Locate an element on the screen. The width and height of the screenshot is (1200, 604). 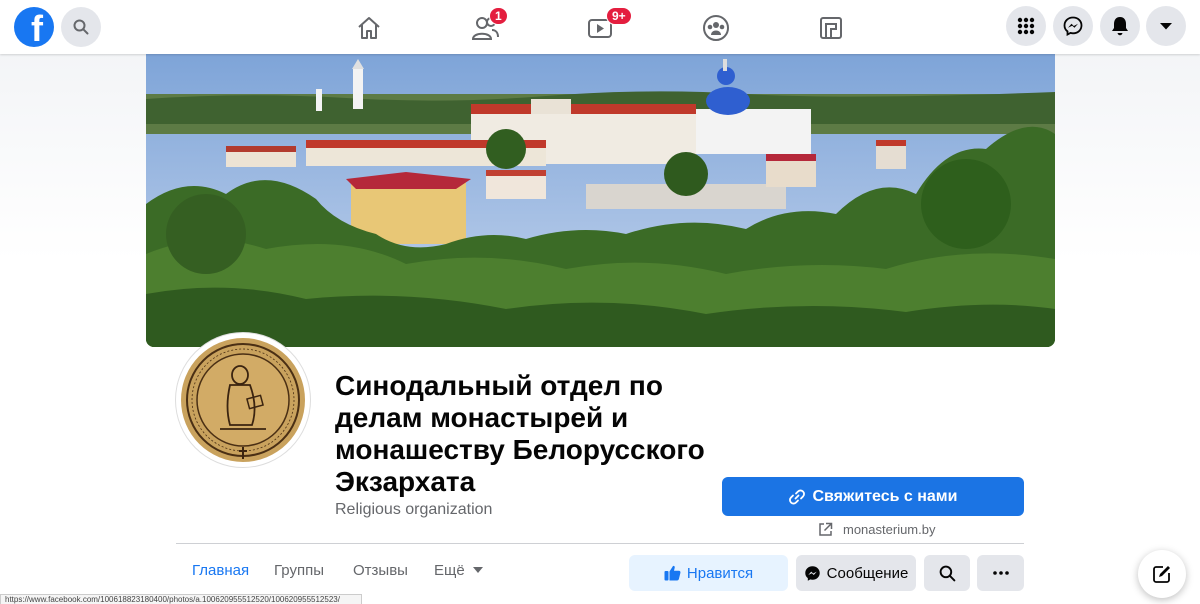
notifications-icon is located at coordinates (1120, 26).